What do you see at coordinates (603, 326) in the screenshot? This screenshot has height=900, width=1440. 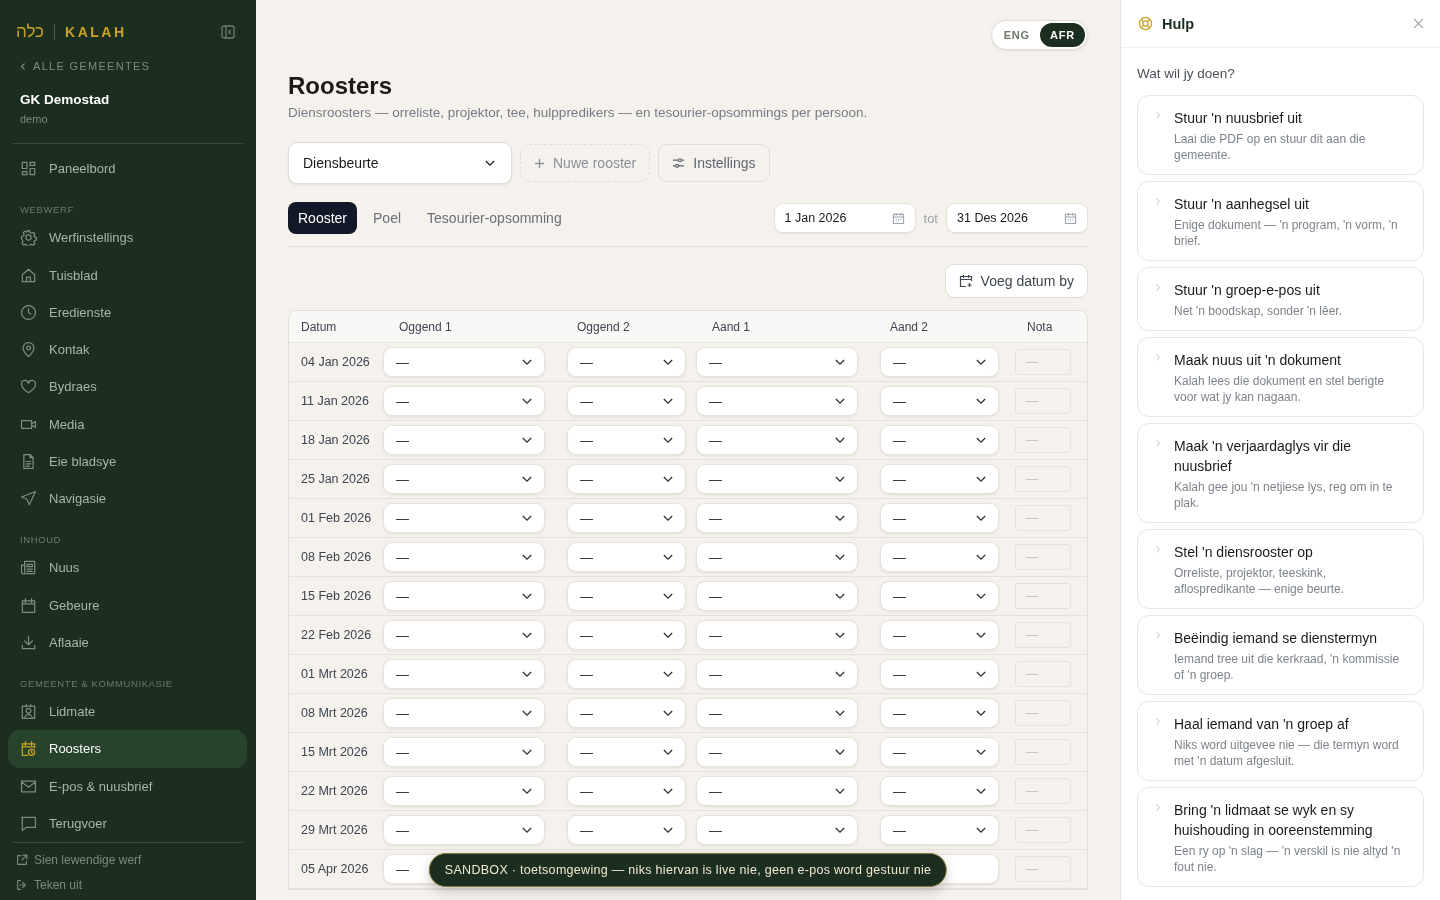 I see `column-header: Oggend 2` at bounding box center [603, 326].